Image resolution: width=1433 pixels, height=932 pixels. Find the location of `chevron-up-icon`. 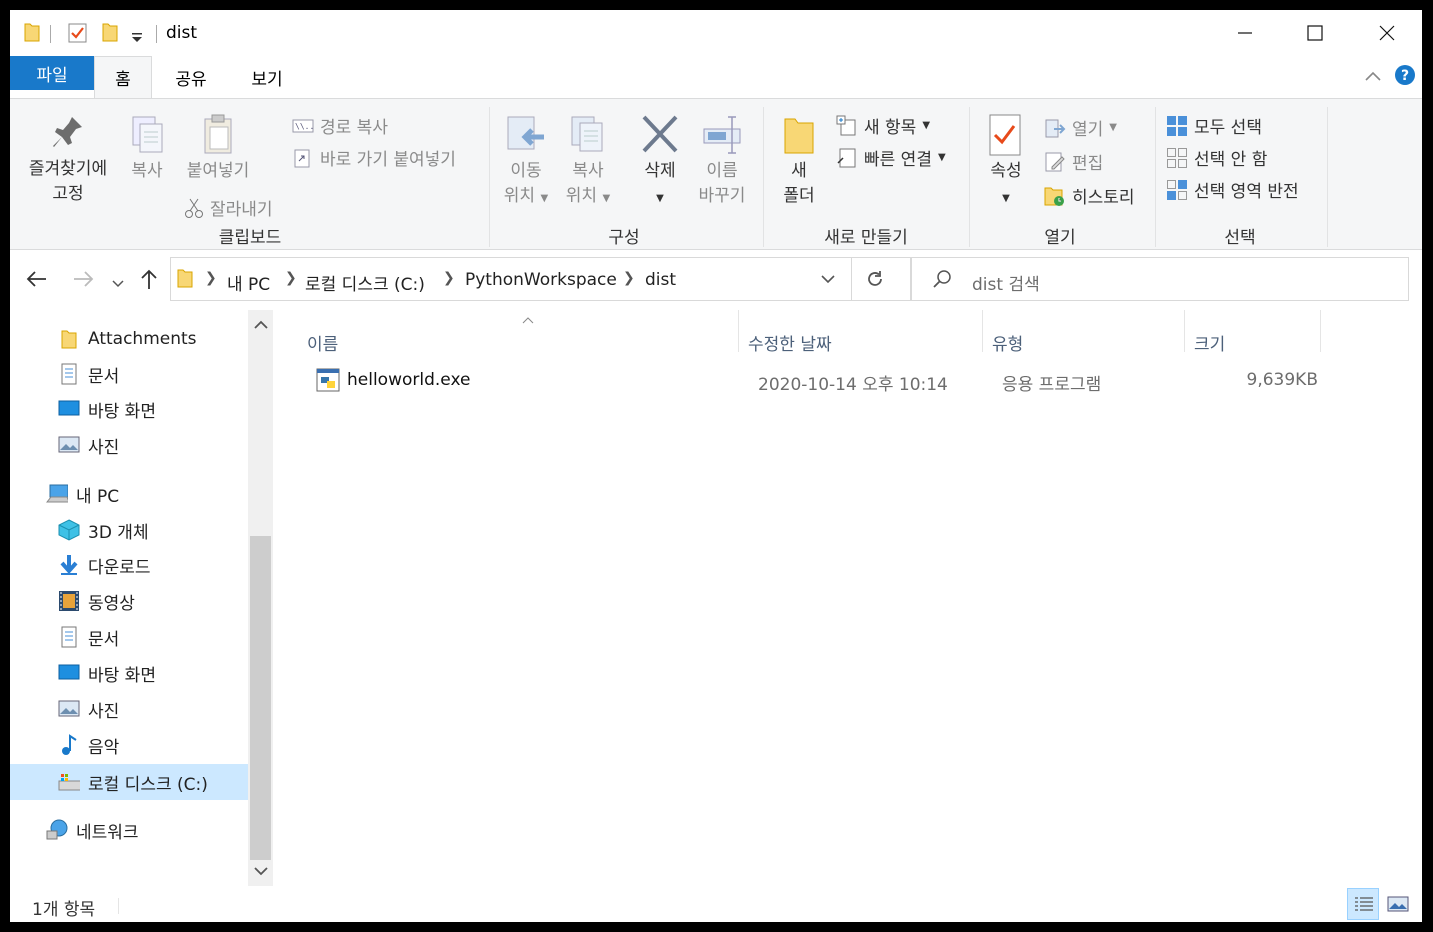

chevron-up-icon is located at coordinates (1373, 76).